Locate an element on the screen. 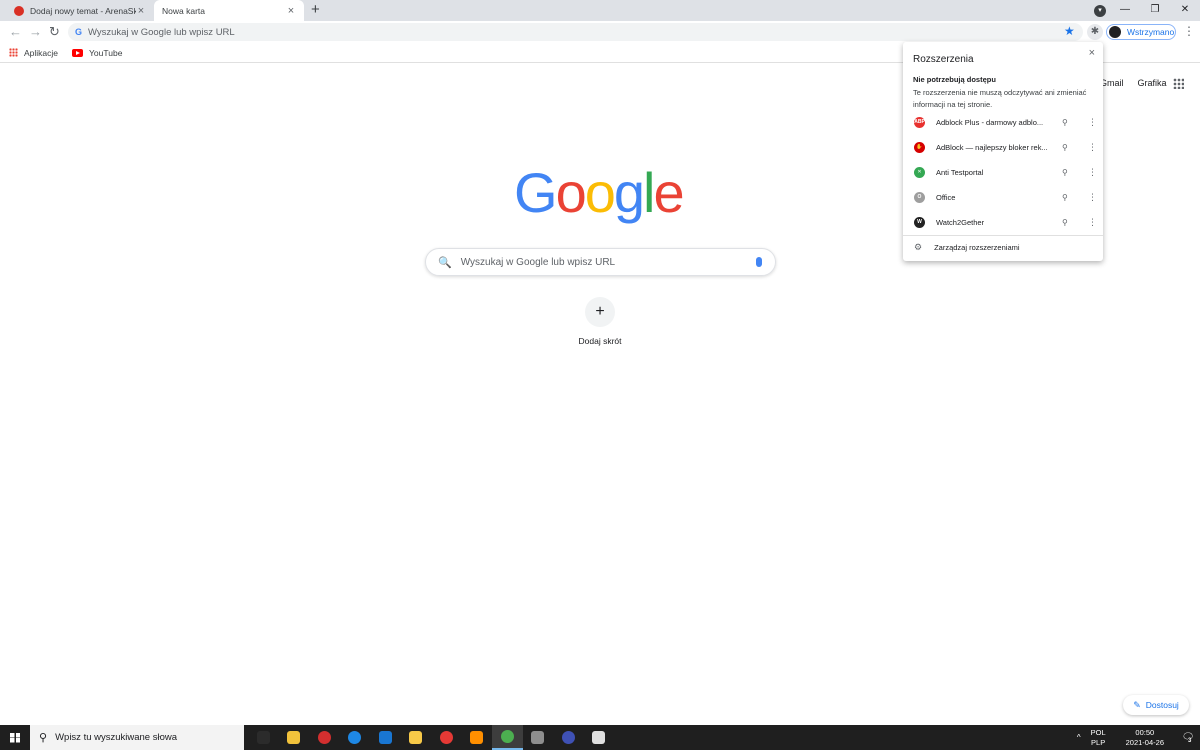 The width and height of the screenshot is (1200, 750). taskbar-app-file-explorer is located at coordinates (416, 737).